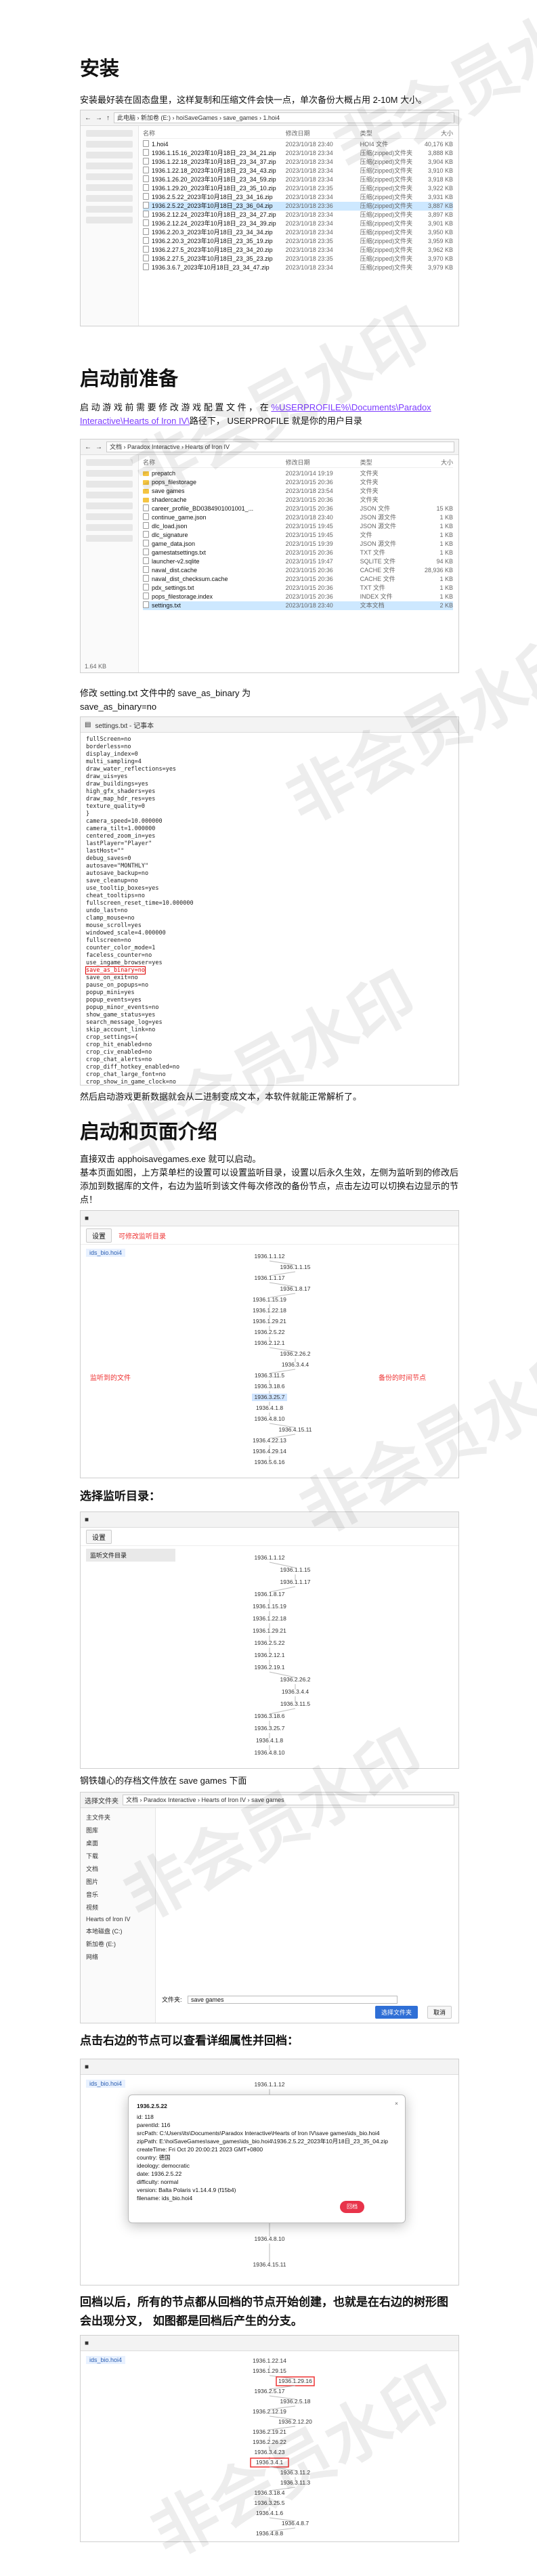 This screenshot has width=537, height=2576. Describe the element at coordinates (269, 1299) in the screenshot. I see `tree-node: 1936.1.15.19` at that location.